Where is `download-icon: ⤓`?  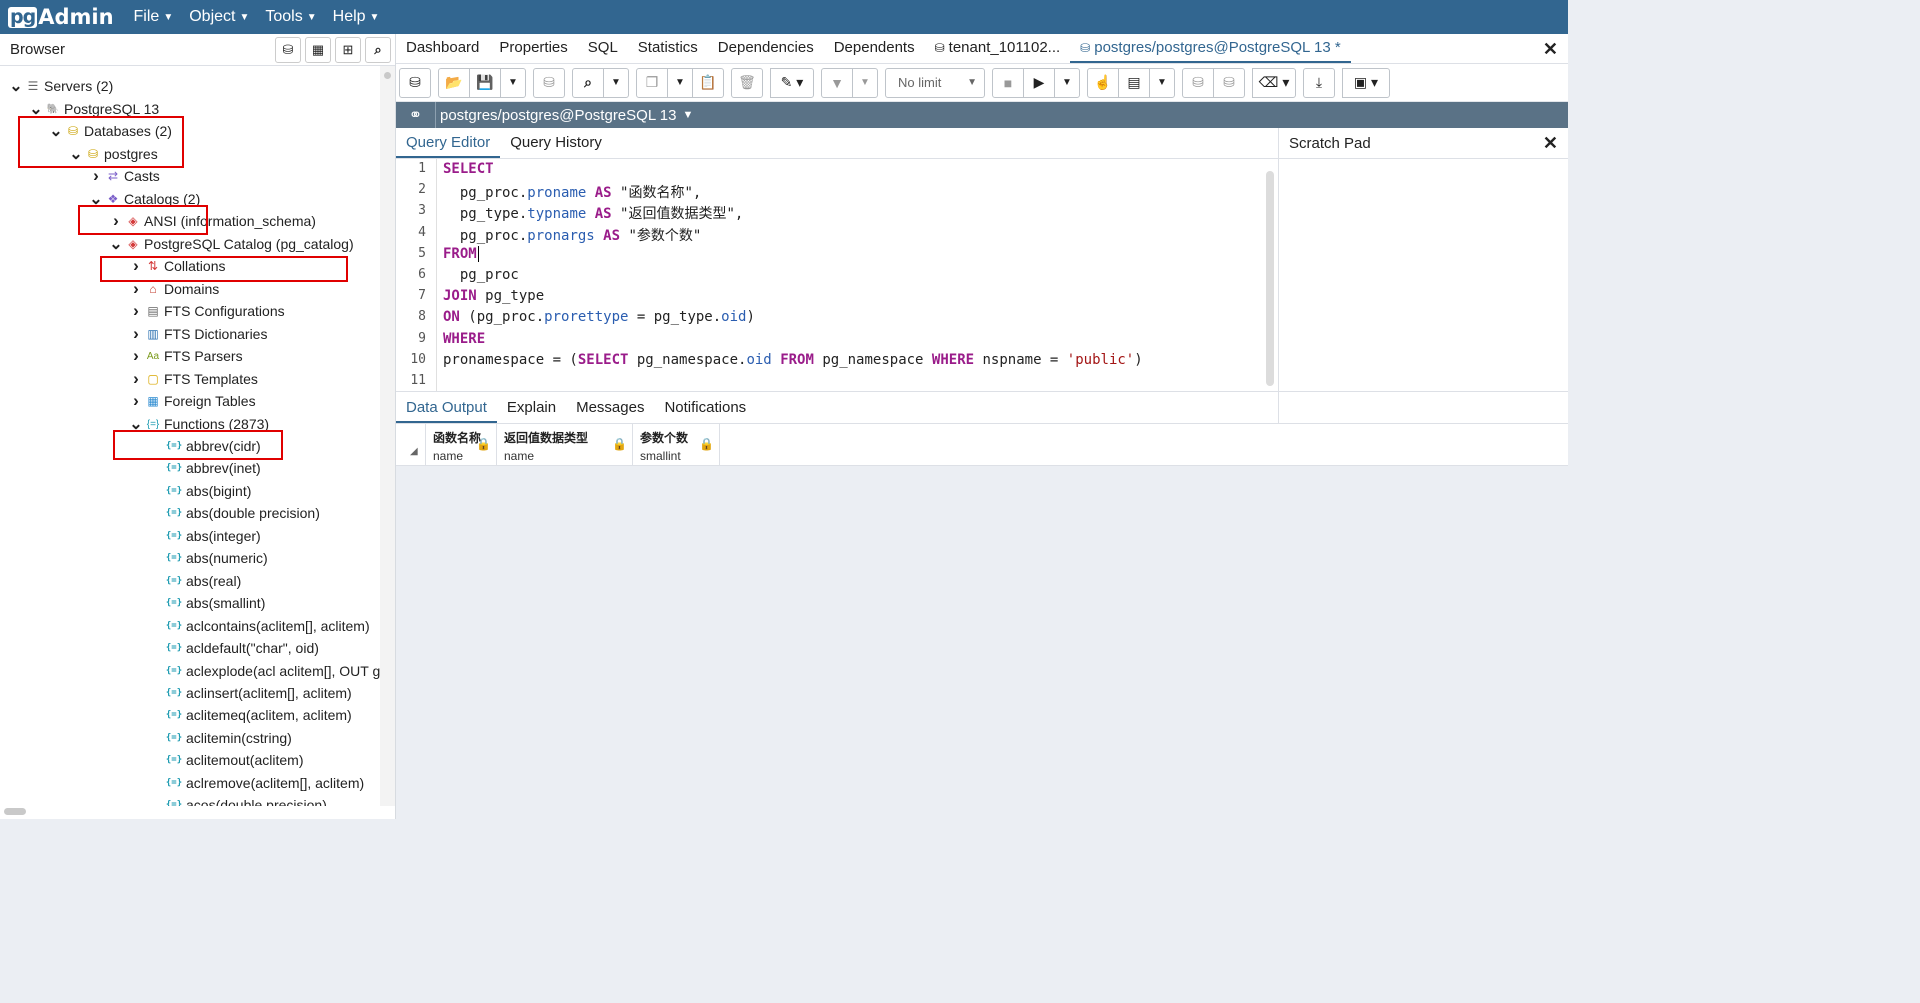
download-icon: ⤓ is located at coordinates (1319, 82).